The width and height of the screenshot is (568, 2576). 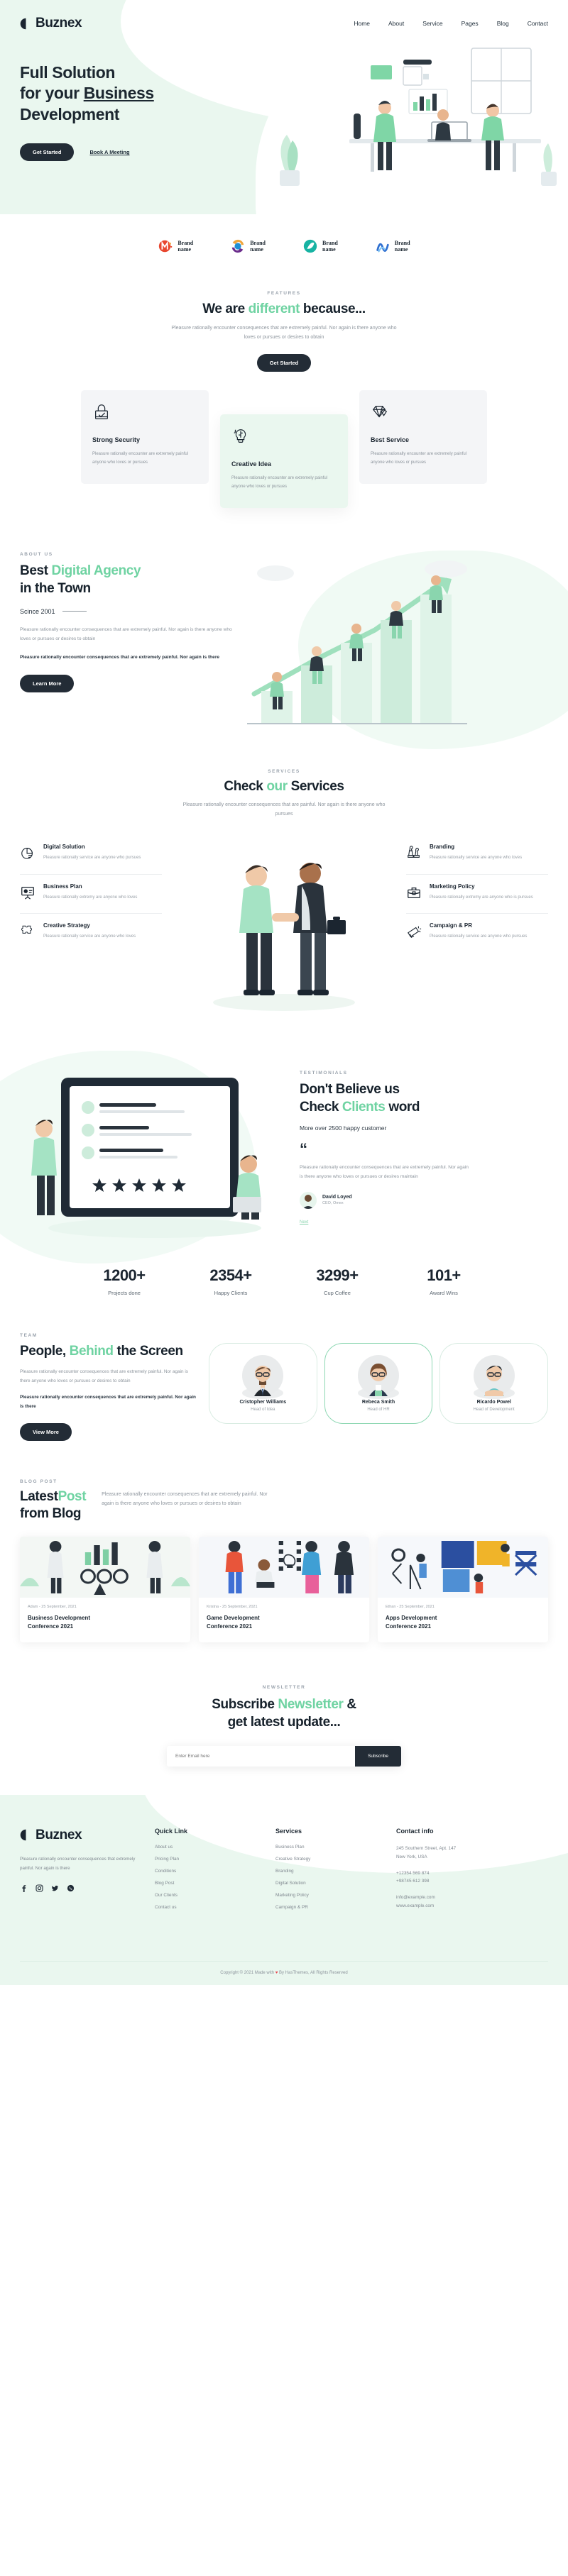 I want to click on facebook-icon, so click(x=24, y=1887).